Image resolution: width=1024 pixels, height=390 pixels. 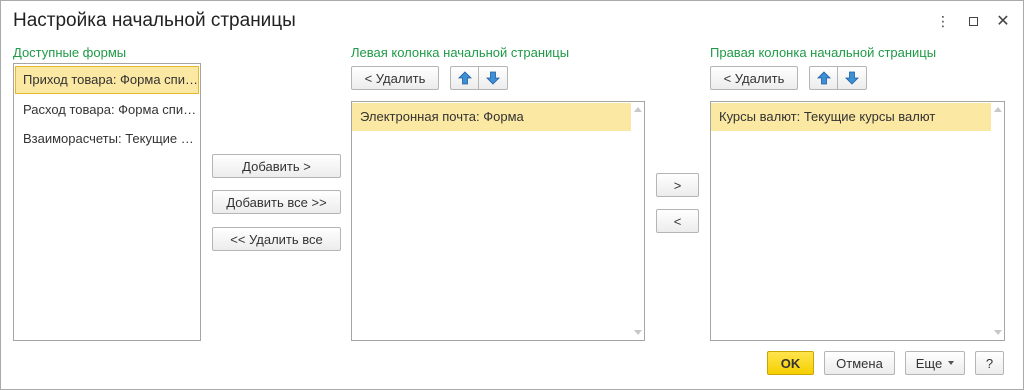 What do you see at coordinates (677, 185) in the screenshot?
I see `move-to-right-button: >` at bounding box center [677, 185].